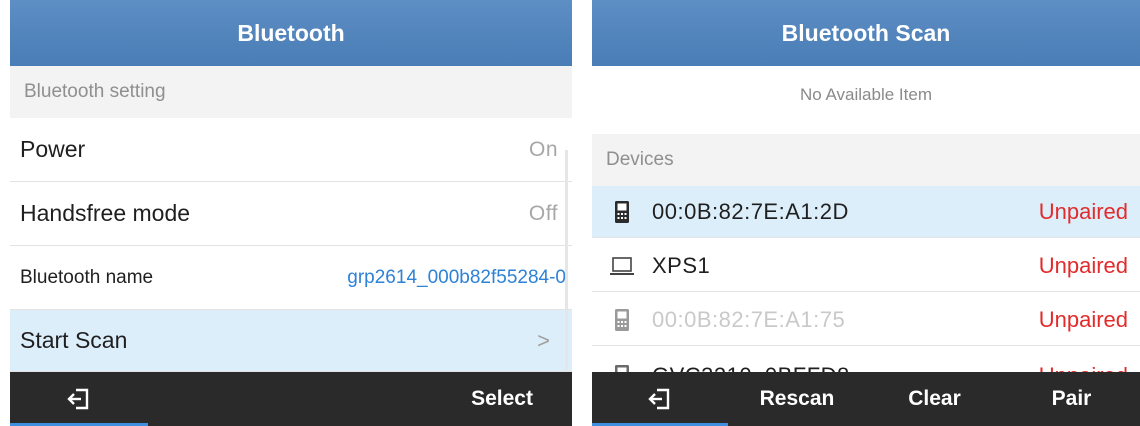 The width and height of the screenshot is (1140, 426). What do you see at coordinates (502, 399) in the screenshot?
I see `select-softkey: Select` at bounding box center [502, 399].